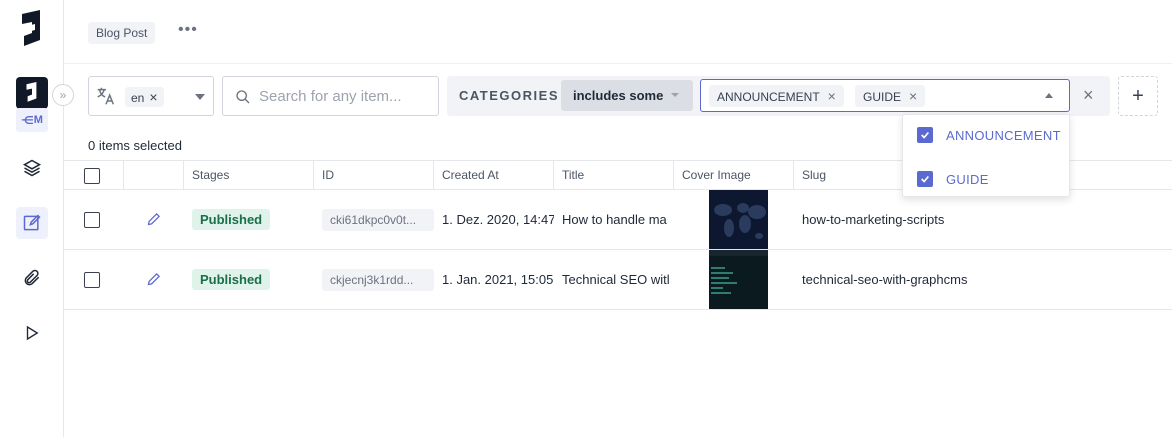 Image resolution: width=1172 pixels, height=437 pixels. What do you see at coordinates (138, 98) in the screenshot?
I see `locale-chip-label: en` at bounding box center [138, 98].